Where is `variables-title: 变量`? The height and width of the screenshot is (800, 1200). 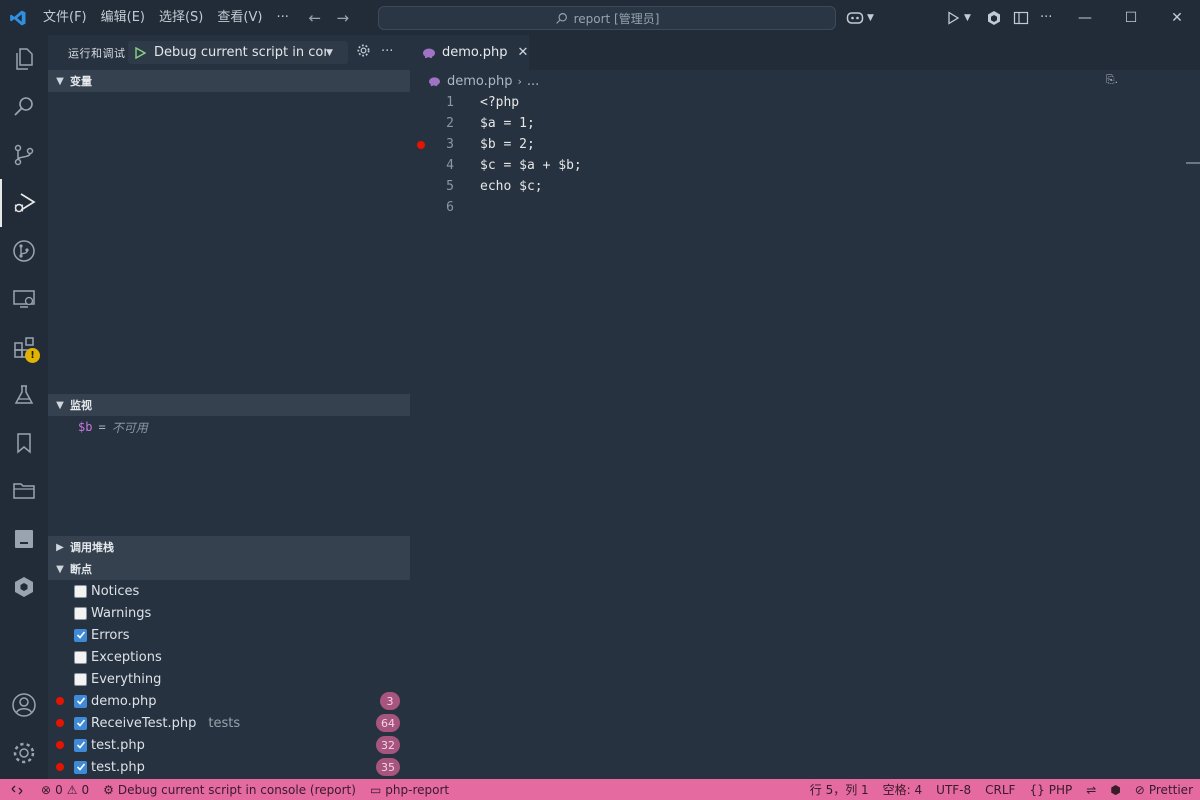 variables-title: 变量 is located at coordinates (81, 81).